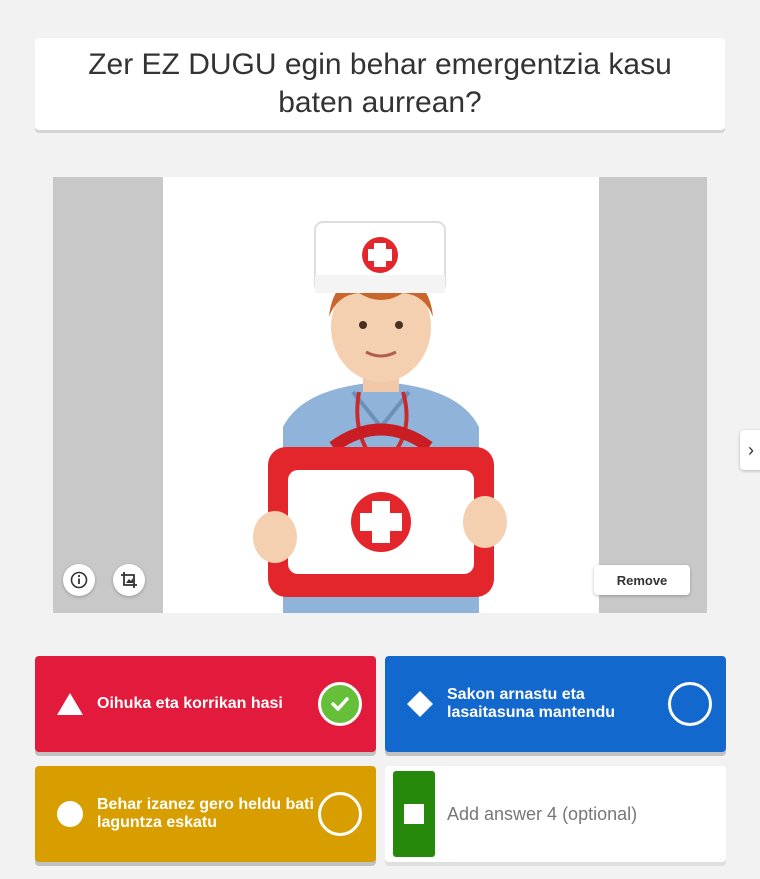 This screenshot has height=879, width=760. Describe the element at coordinates (580, 814) in the screenshot. I see `answer-4-input: Add answer 4 (optional)` at that location.